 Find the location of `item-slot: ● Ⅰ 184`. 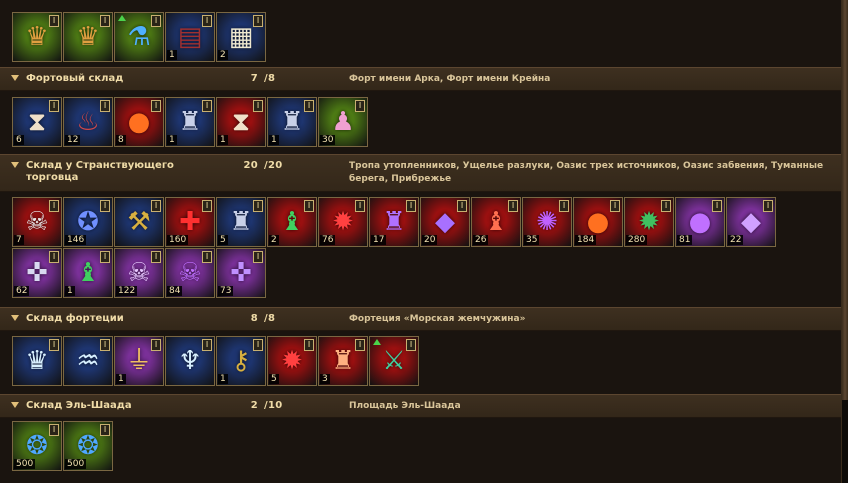

item-slot: ● Ⅰ 184 is located at coordinates (598, 222).